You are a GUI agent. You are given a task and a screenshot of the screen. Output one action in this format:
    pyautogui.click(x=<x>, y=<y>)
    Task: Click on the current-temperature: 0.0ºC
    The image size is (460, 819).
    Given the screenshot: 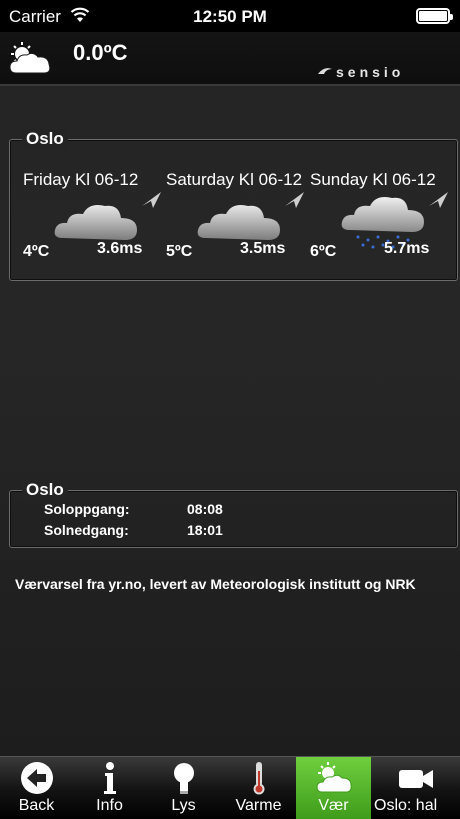 What is the action you would take?
    pyautogui.click(x=100, y=52)
    